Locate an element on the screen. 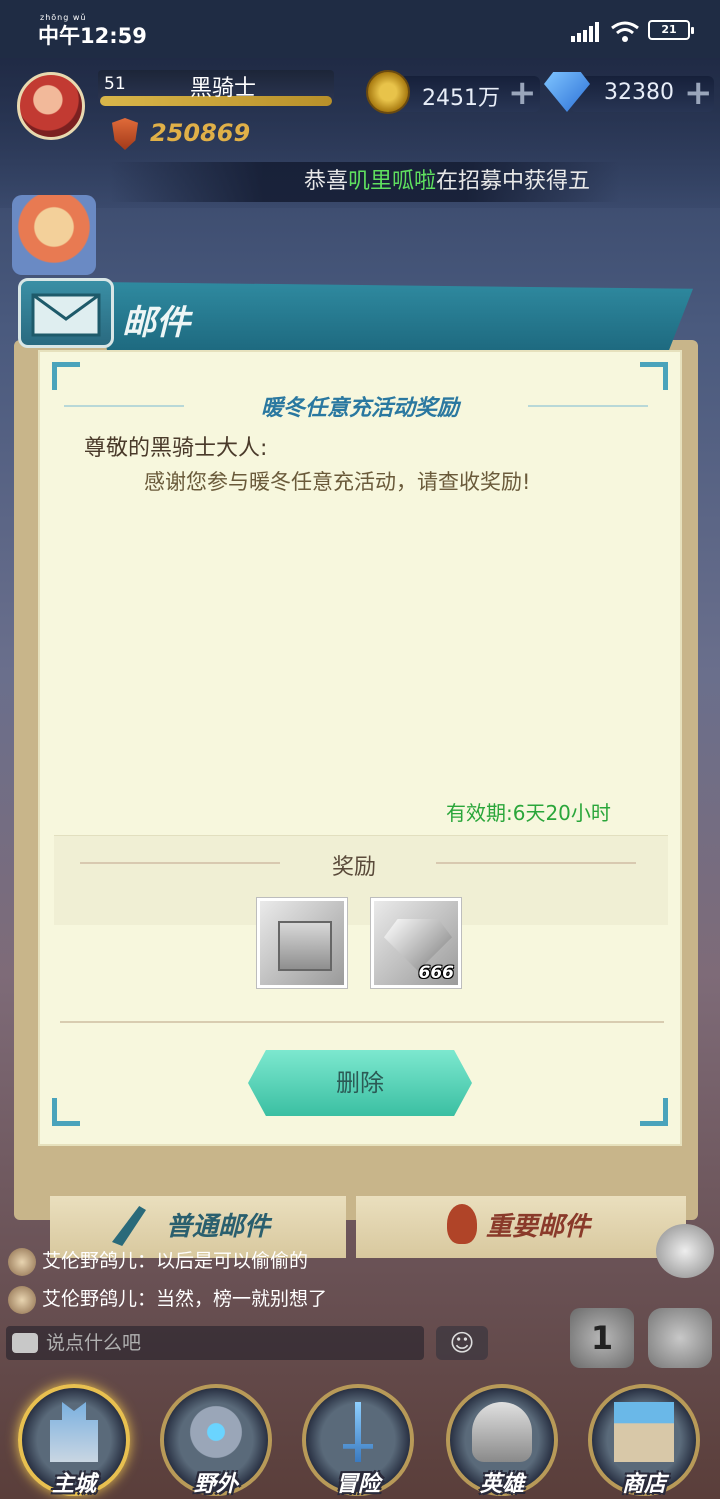 The height and width of the screenshot is (1499, 720). gold-amount: 2451万 is located at coordinates (461, 98).